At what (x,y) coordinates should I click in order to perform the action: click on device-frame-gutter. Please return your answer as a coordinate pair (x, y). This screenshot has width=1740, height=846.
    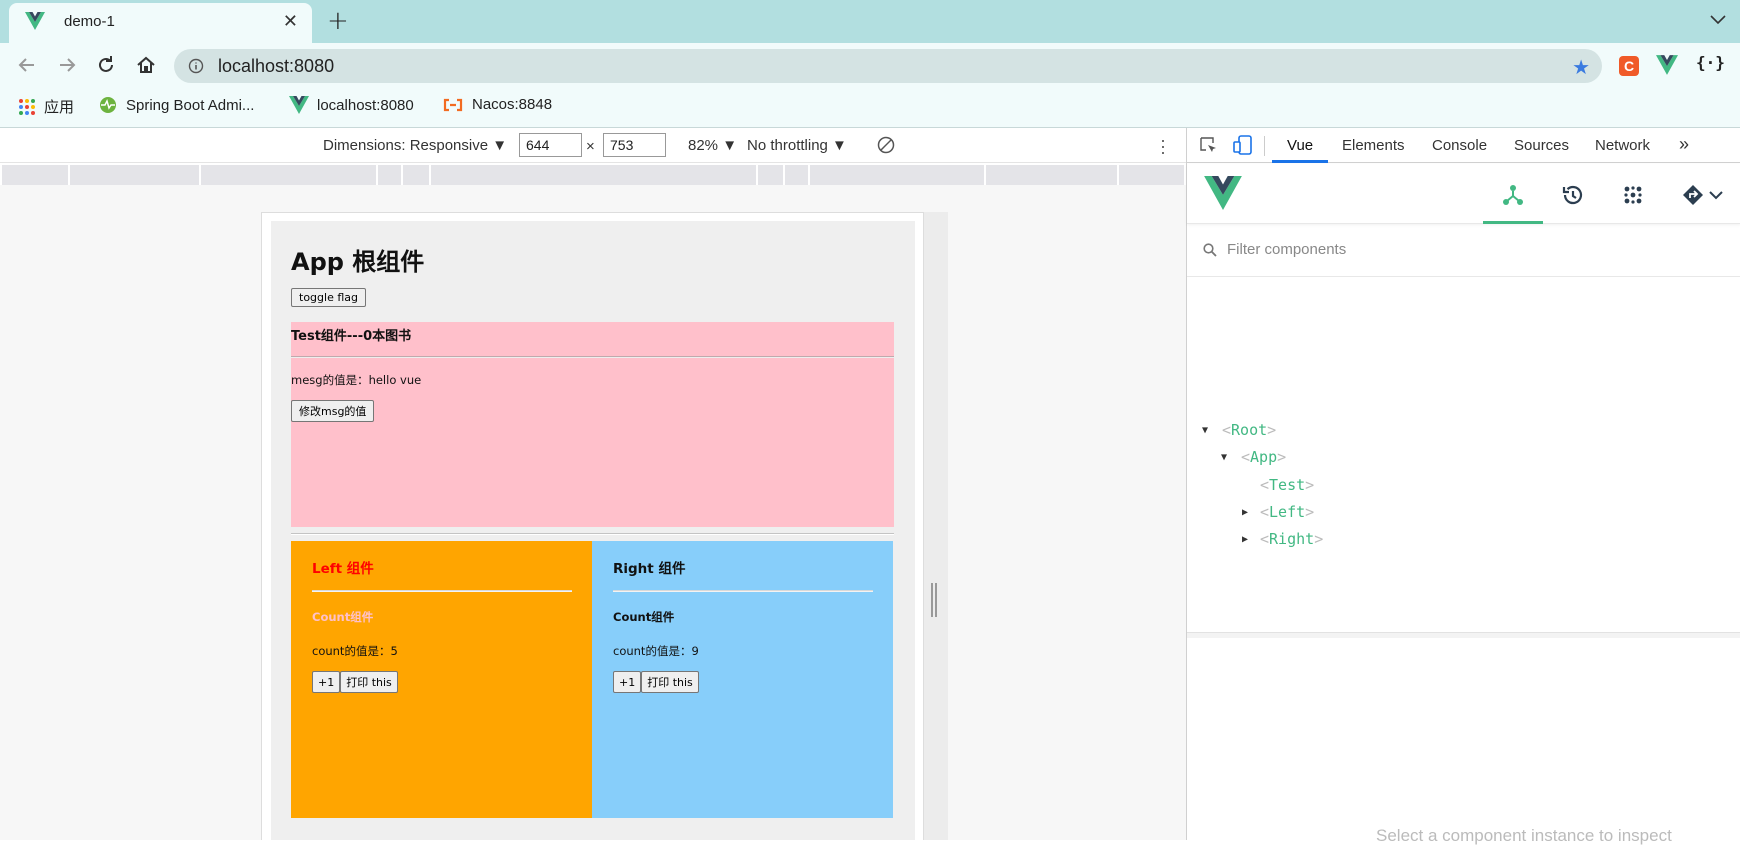
    Looking at the image, I should click on (936, 526).